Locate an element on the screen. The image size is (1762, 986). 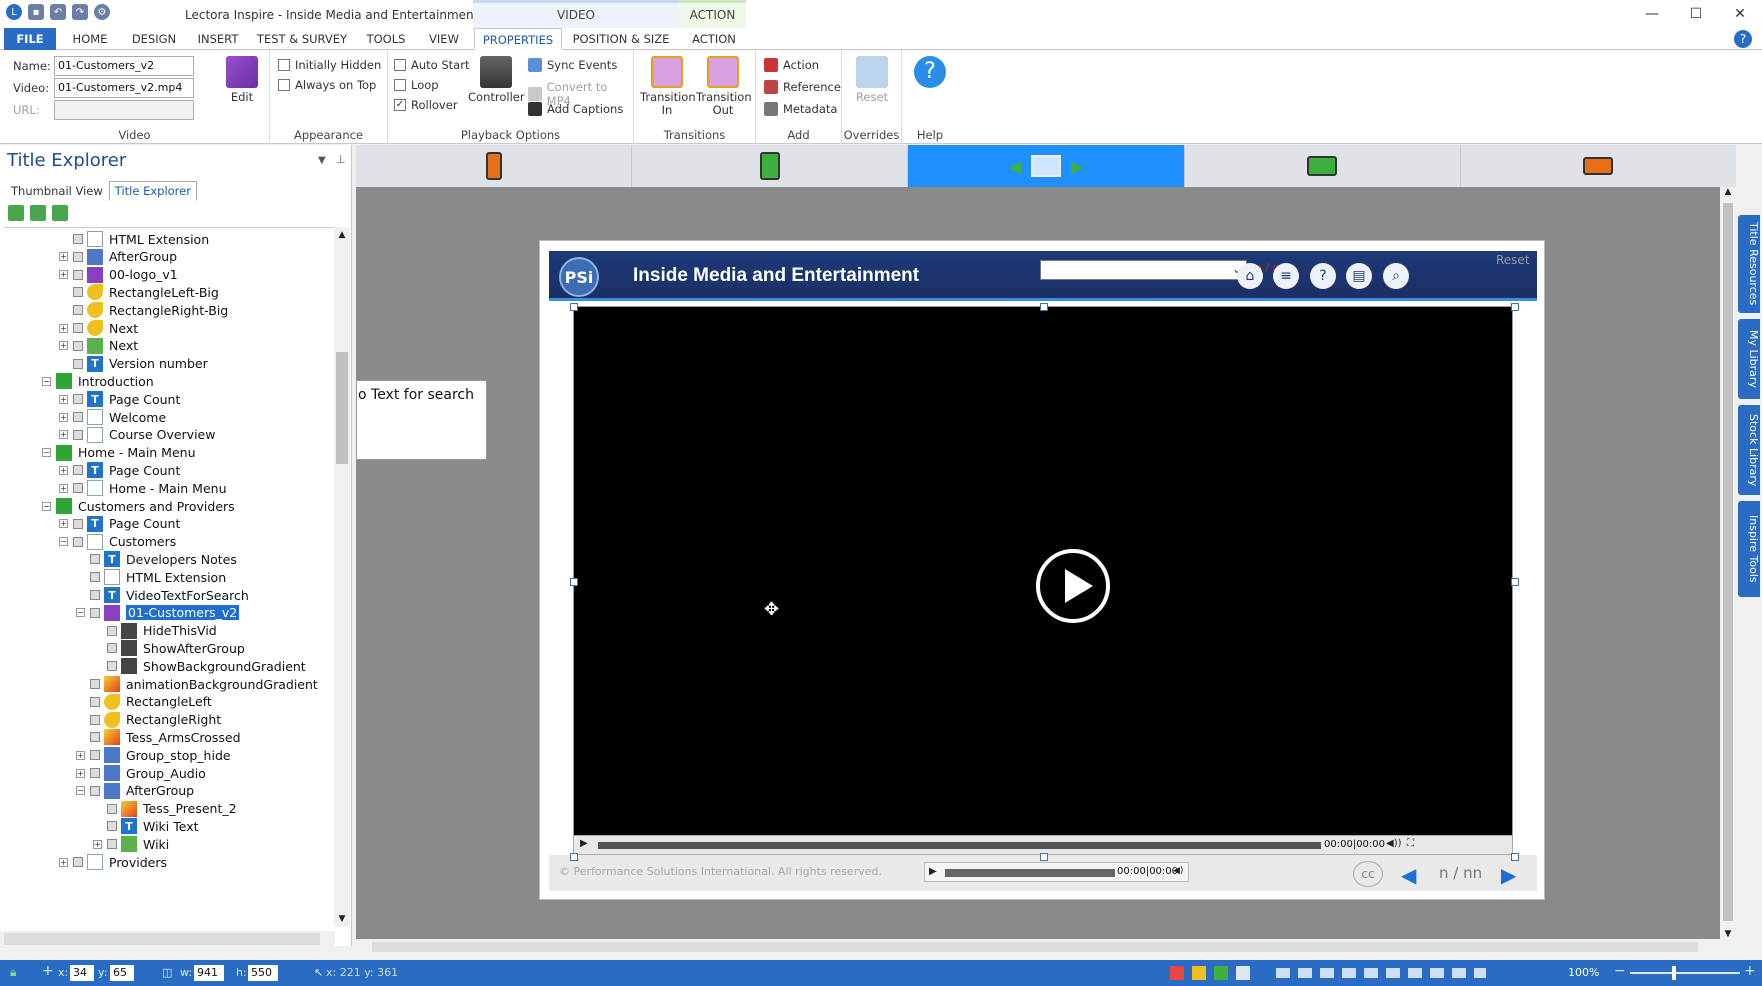
url-field is located at coordinates (124, 110).